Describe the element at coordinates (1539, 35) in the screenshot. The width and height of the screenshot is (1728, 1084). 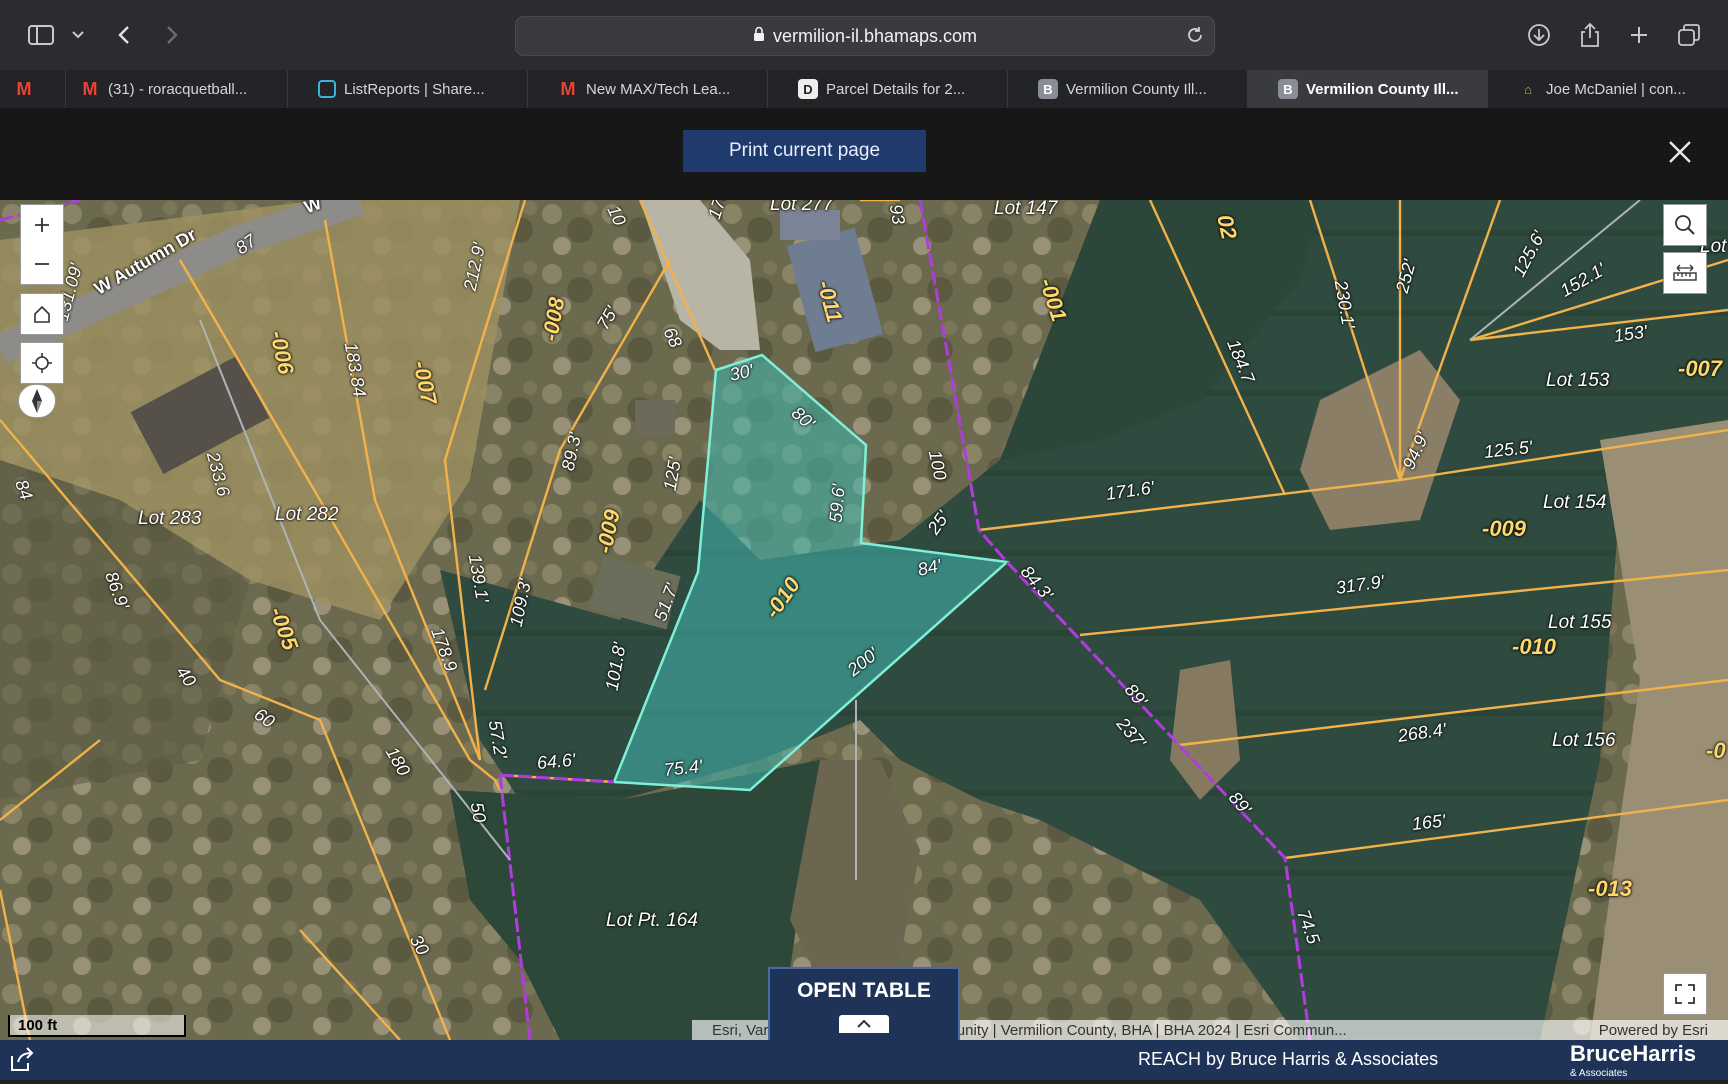
I see `download-icon` at that location.